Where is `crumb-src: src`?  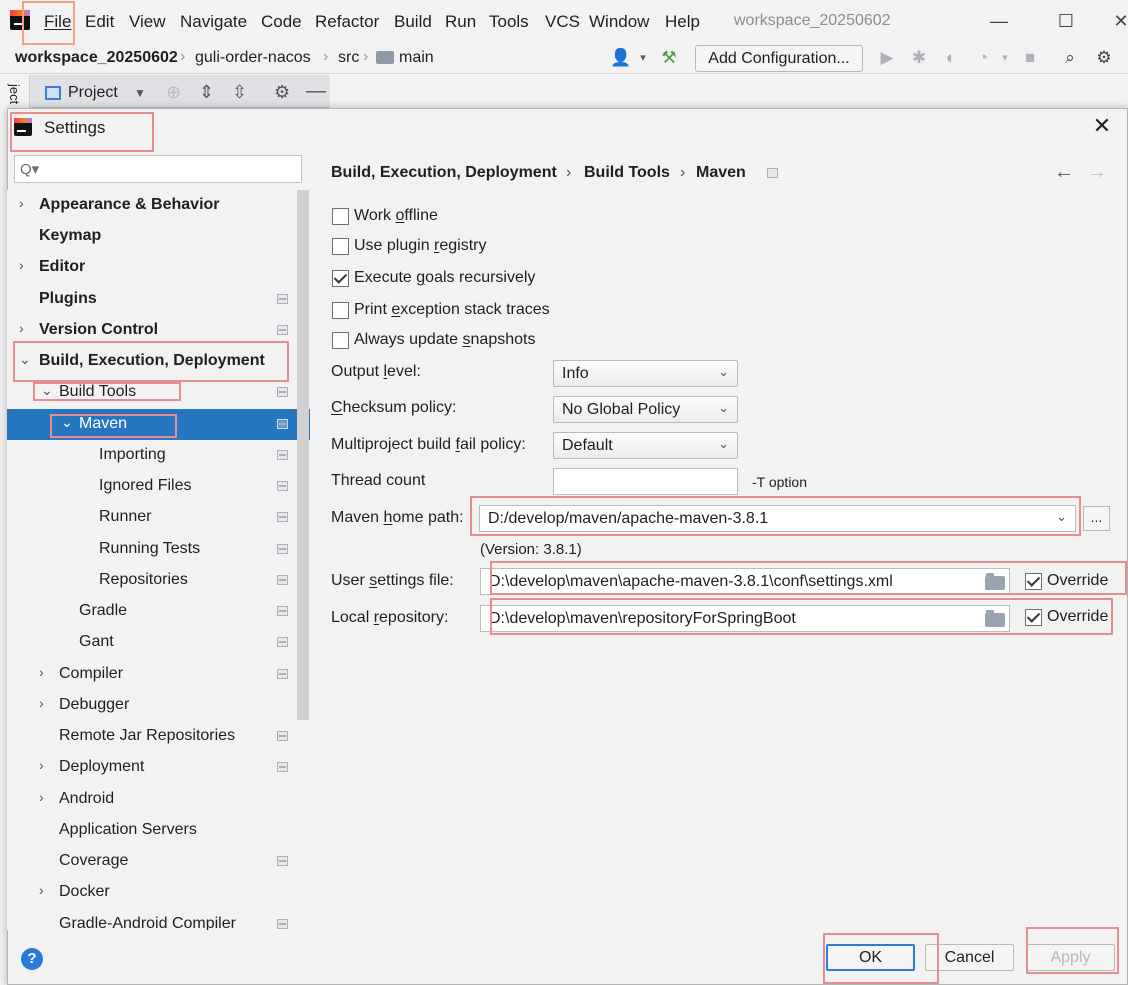 crumb-src: src is located at coordinates (348, 58).